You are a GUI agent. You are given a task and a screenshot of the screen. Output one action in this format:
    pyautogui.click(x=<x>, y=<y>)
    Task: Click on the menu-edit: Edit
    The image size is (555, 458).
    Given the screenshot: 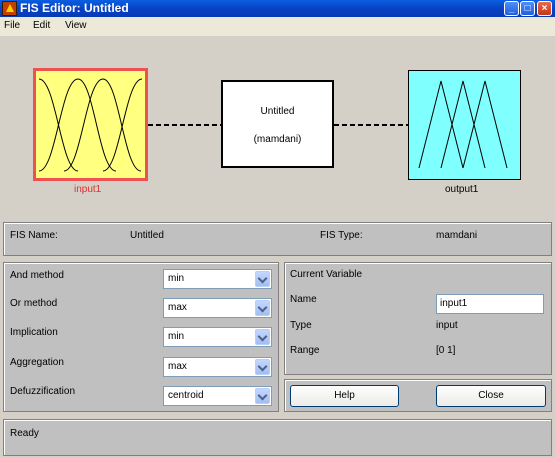 What is the action you would take?
    pyautogui.click(x=41, y=25)
    